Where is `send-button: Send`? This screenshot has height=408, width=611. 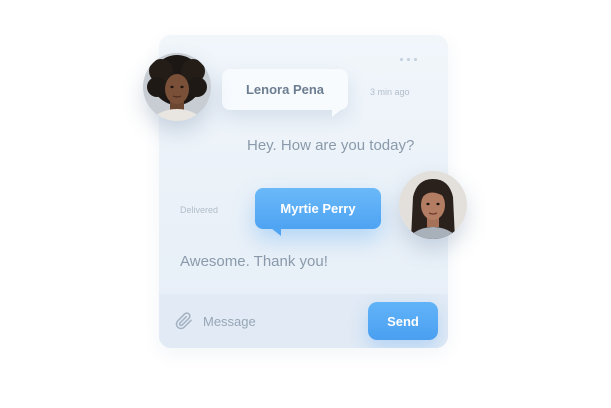
send-button: Send is located at coordinates (403, 321).